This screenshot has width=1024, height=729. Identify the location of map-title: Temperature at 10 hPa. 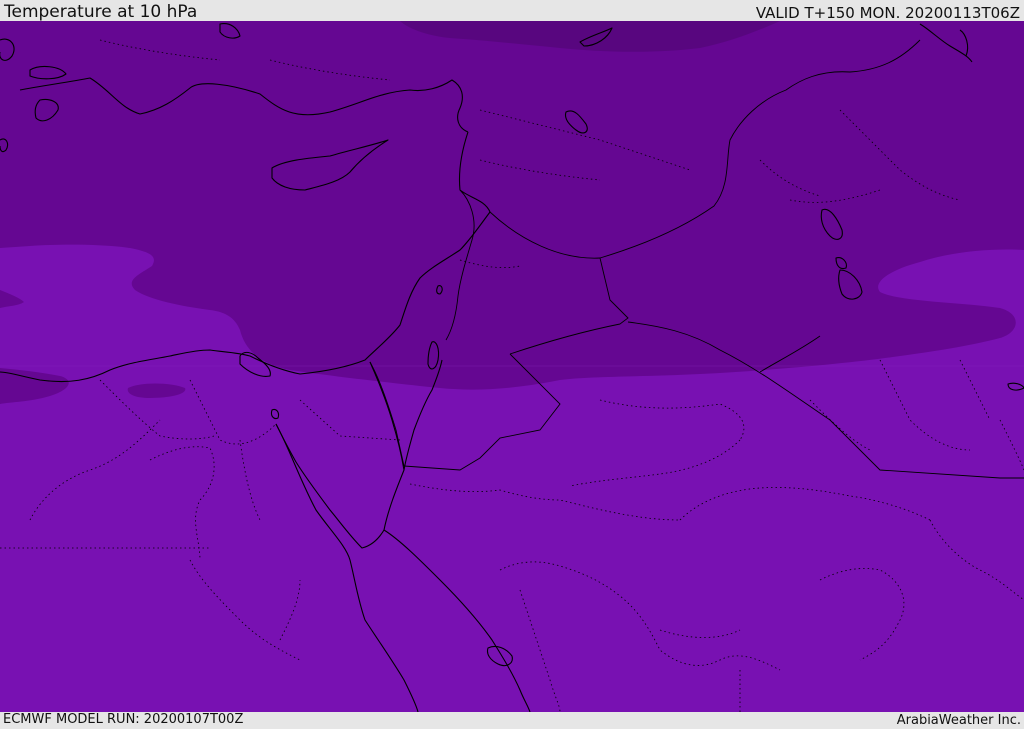
(101, 12).